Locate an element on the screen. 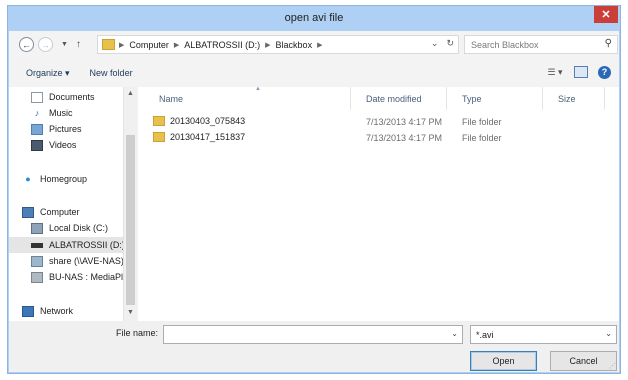 The height and width of the screenshot is (380, 628). sidebar-item-label: share (\\AVE-NAS) is located at coordinates (86, 261).